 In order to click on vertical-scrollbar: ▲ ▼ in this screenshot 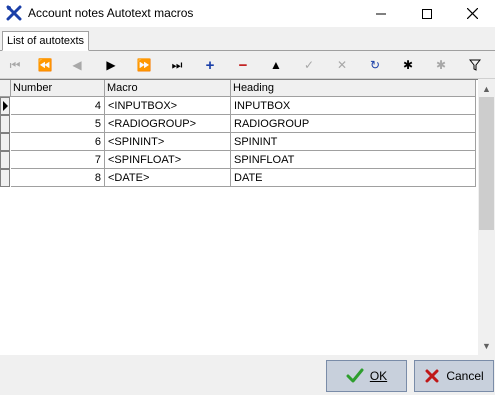, I will do `click(486, 217)`.